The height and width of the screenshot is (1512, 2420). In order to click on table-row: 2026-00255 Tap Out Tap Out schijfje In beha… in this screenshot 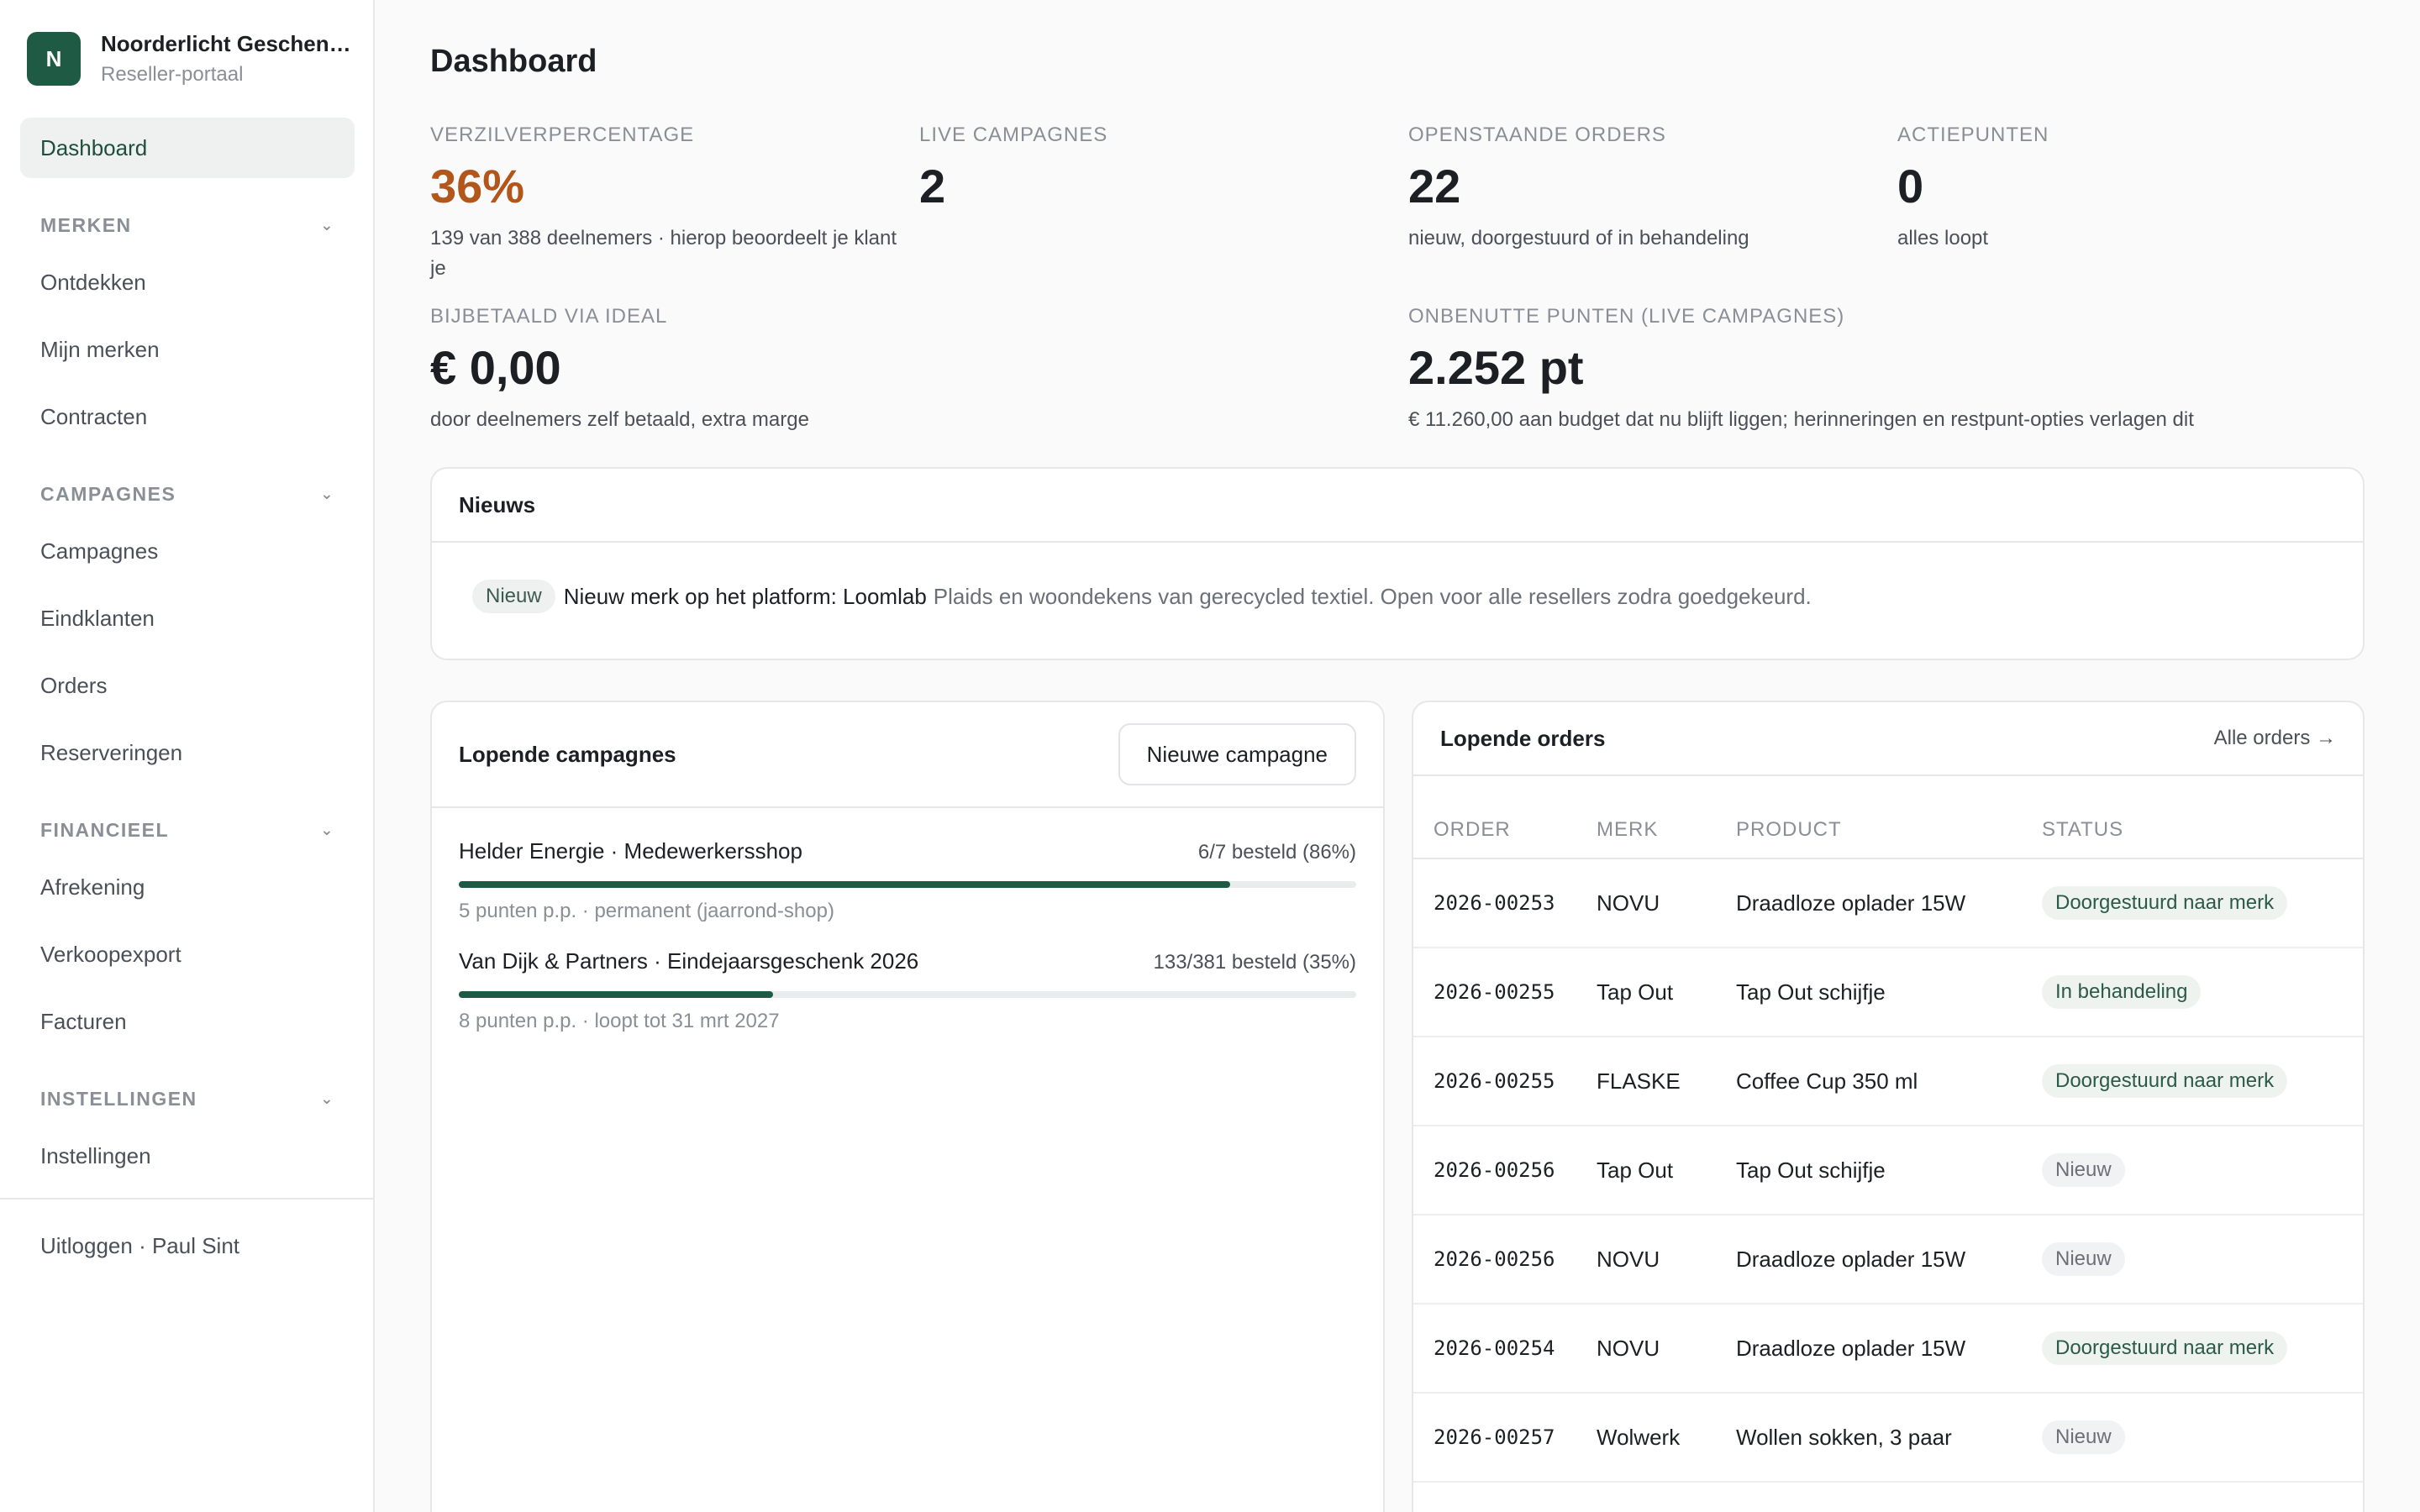, I will do `click(1888, 992)`.